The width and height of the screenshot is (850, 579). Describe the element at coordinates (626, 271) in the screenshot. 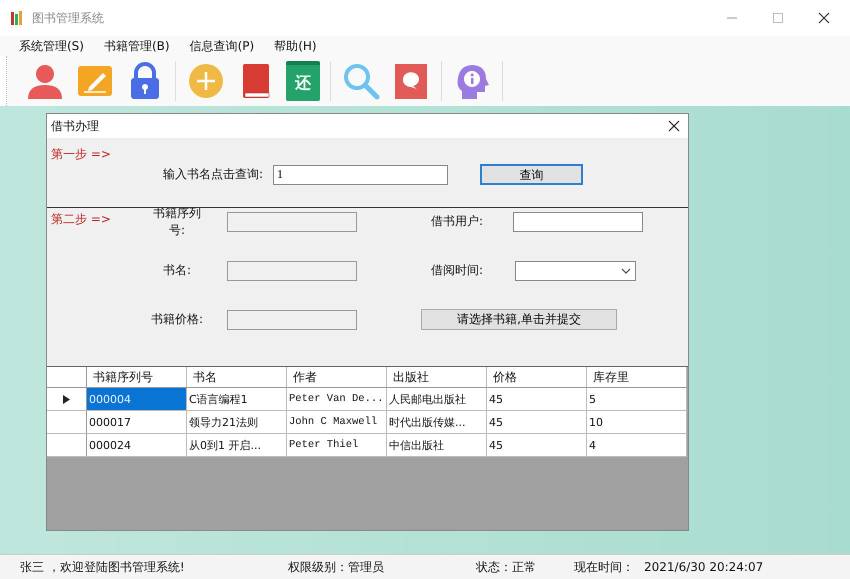

I see `chevron-down-icon` at that location.